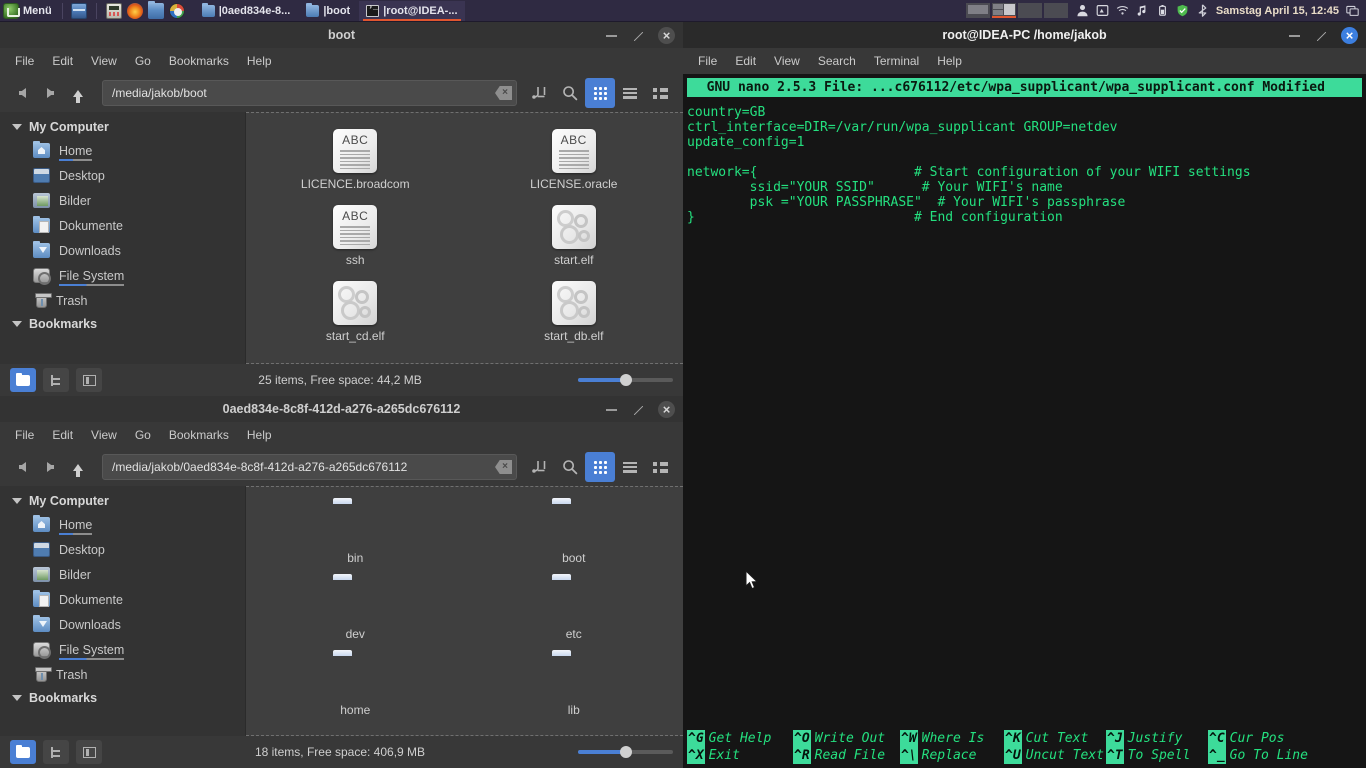 The height and width of the screenshot is (768, 1366). I want to click on uuid-file-area: bin boot dev etc home lib, so click(464, 611).